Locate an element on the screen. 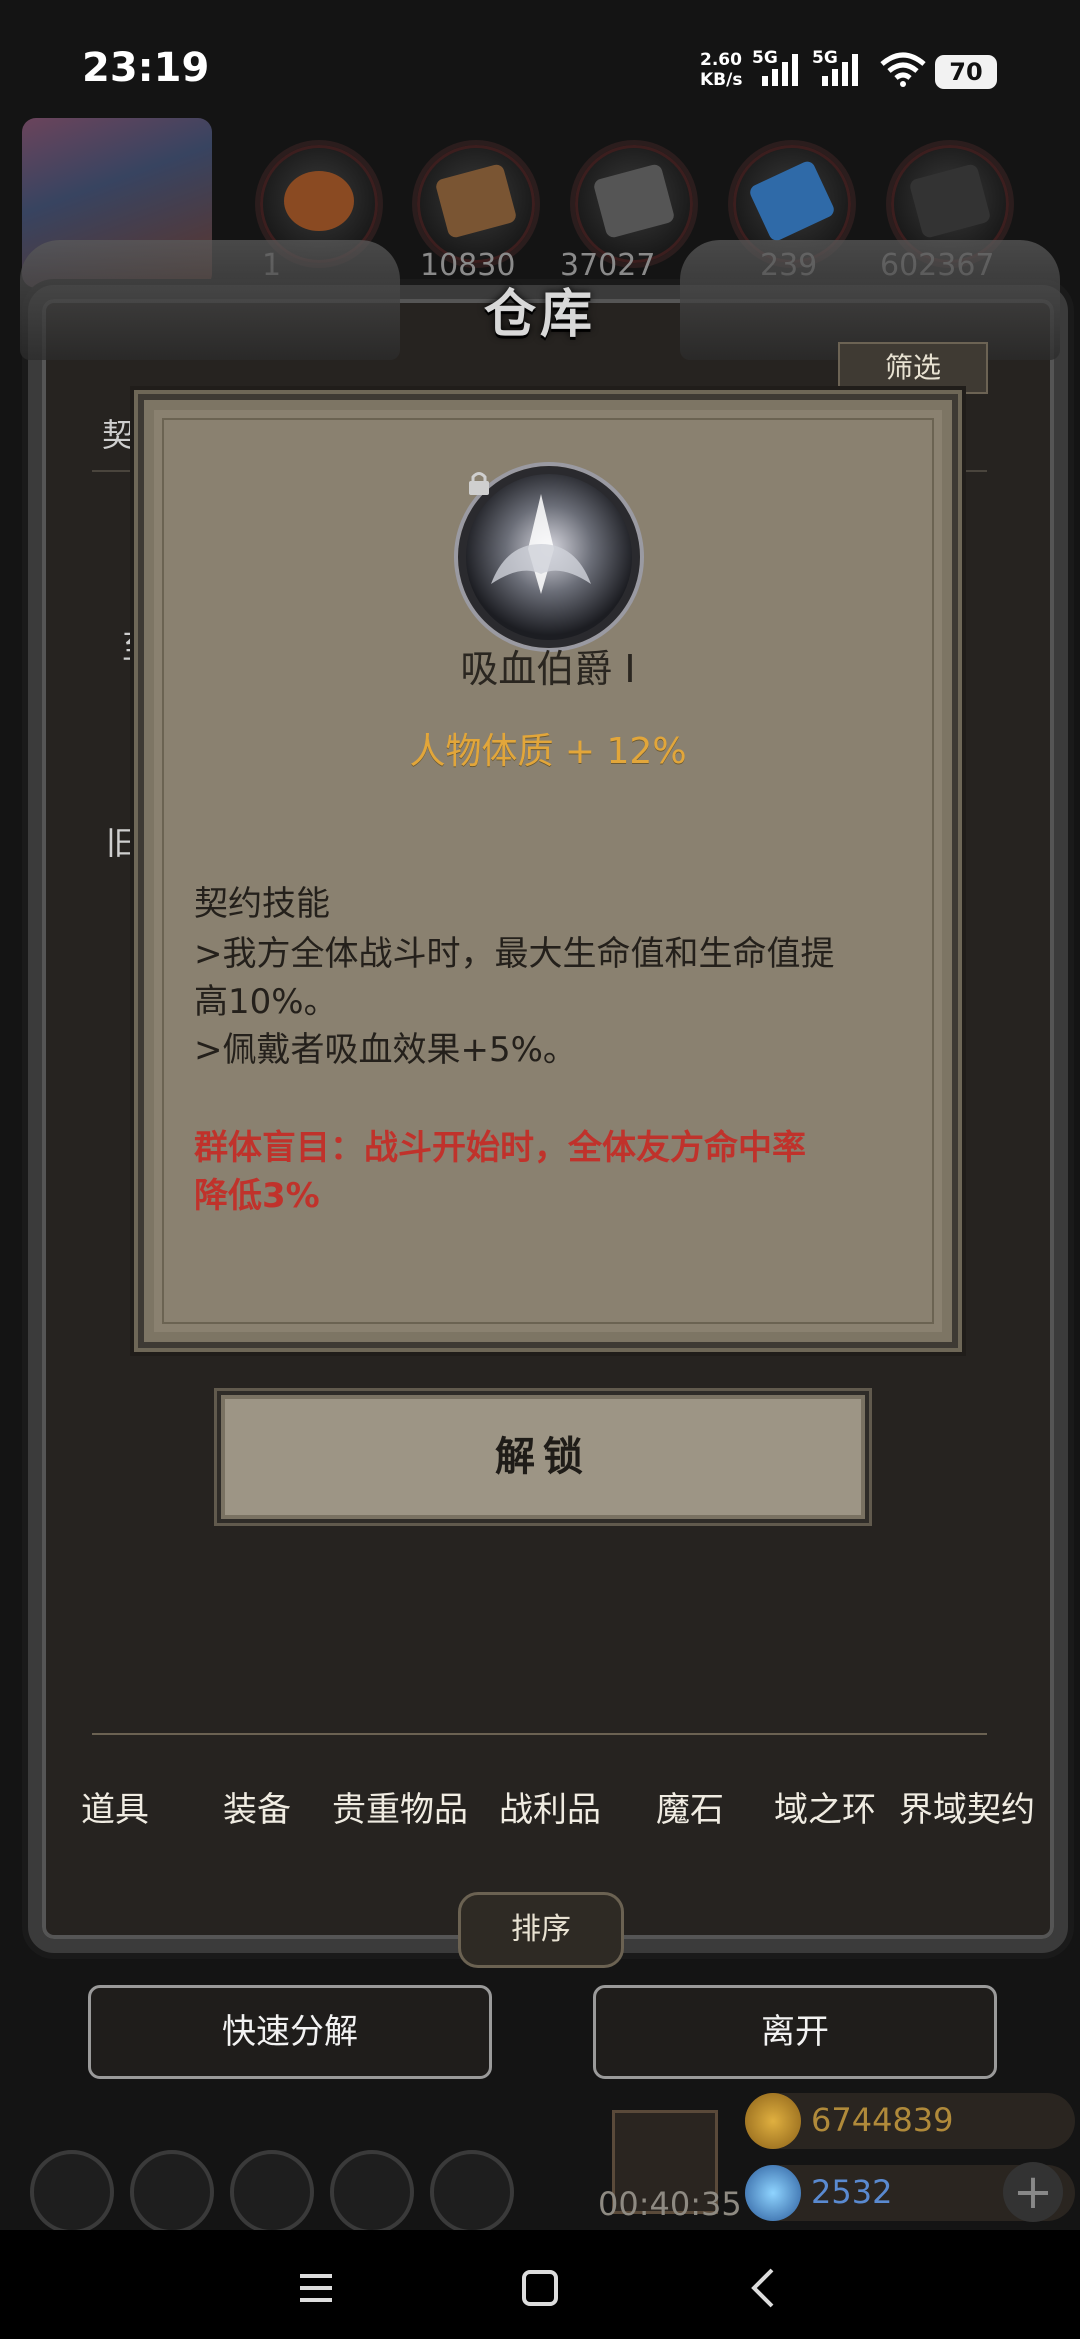 This screenshot has width=1080, height=2339. list-item-label: 契 is located at coordinates (118, 435).